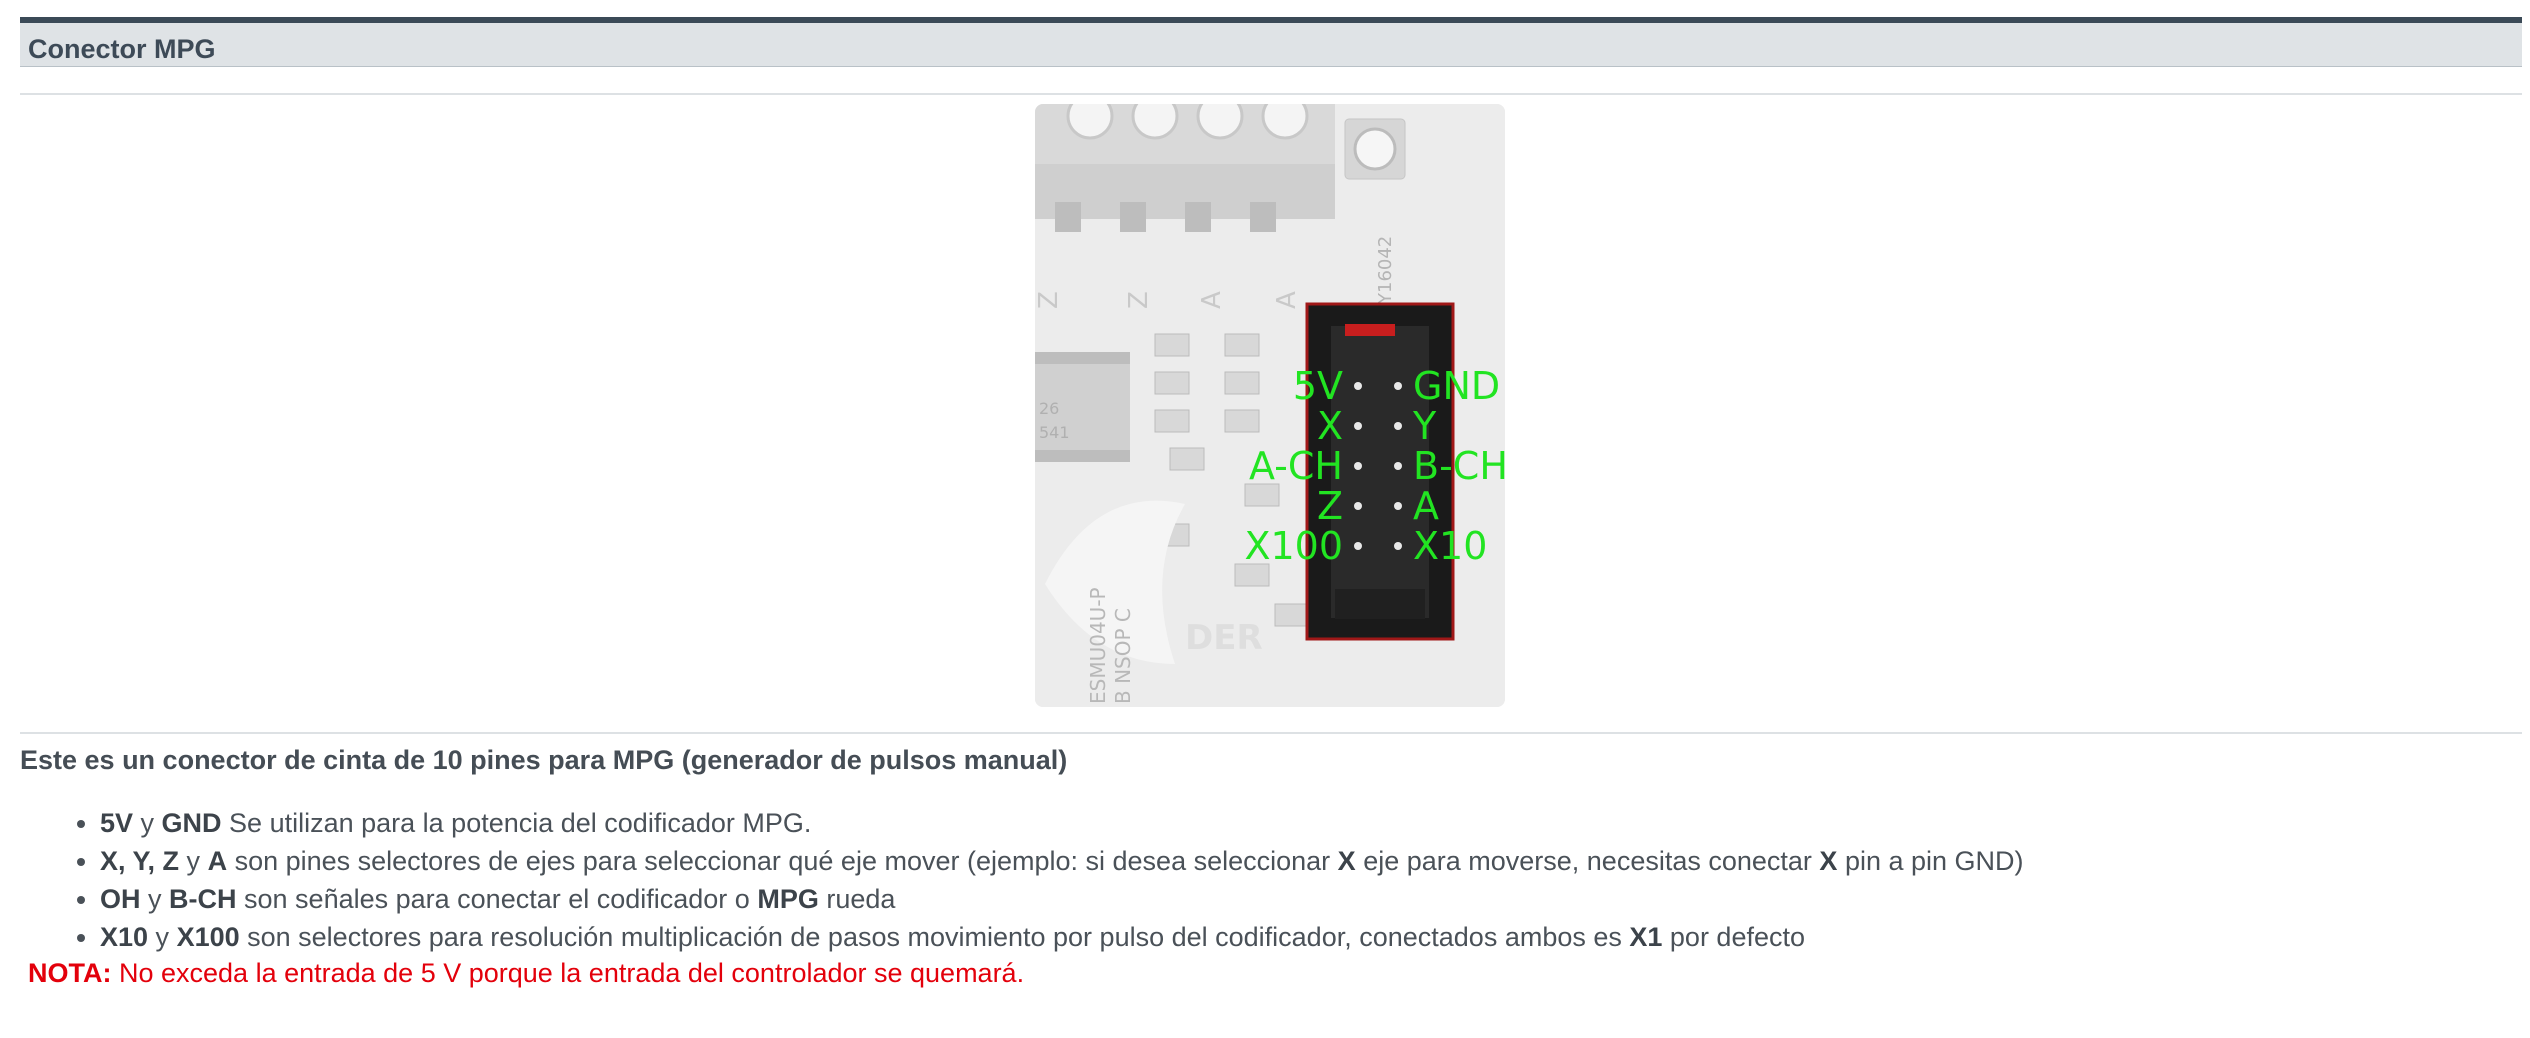  I want to click on pin-label: A-CH, so click(1296, 466).